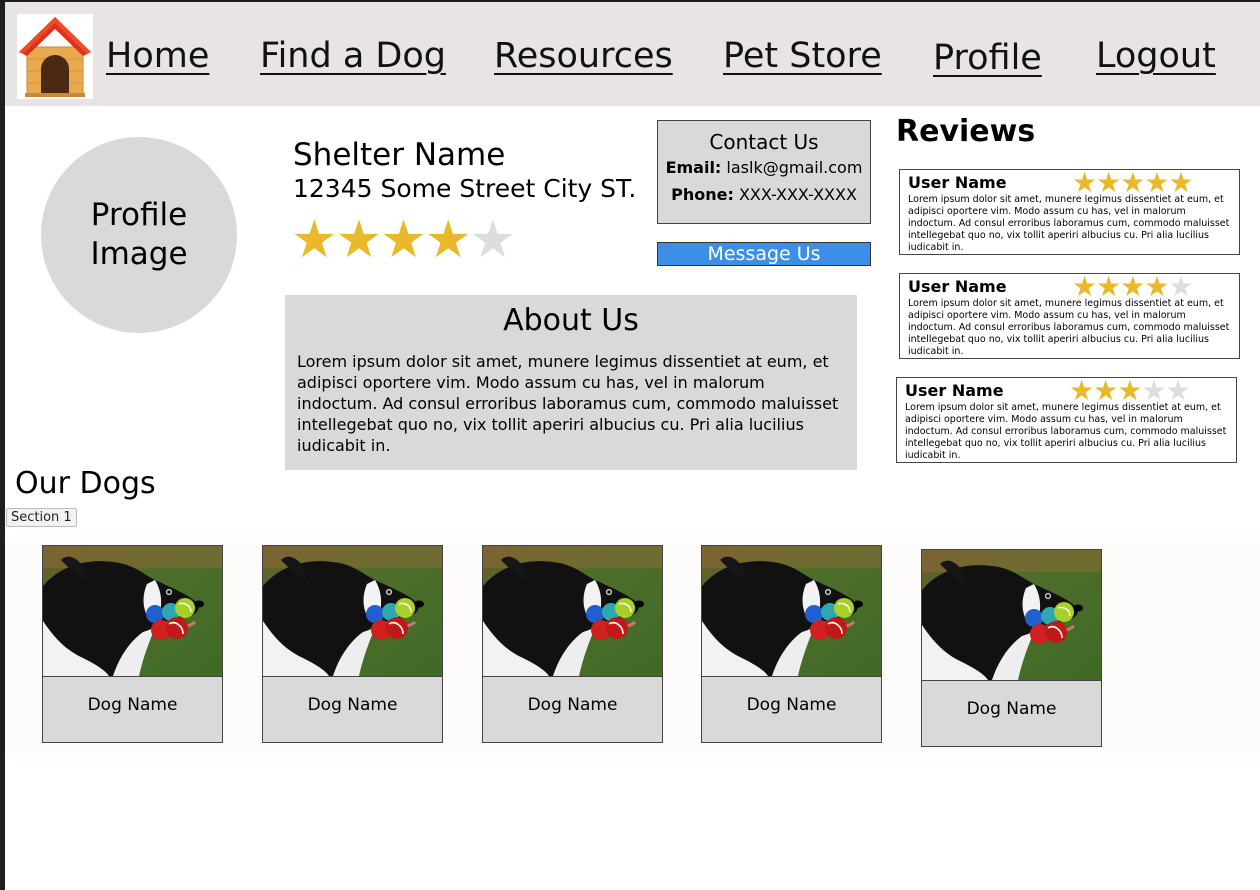 The height and width of the screenshot is (890, 1260). I want to click on contact-phone-line: Phone: XXX-XXX-XXXX, so click(764, 194).